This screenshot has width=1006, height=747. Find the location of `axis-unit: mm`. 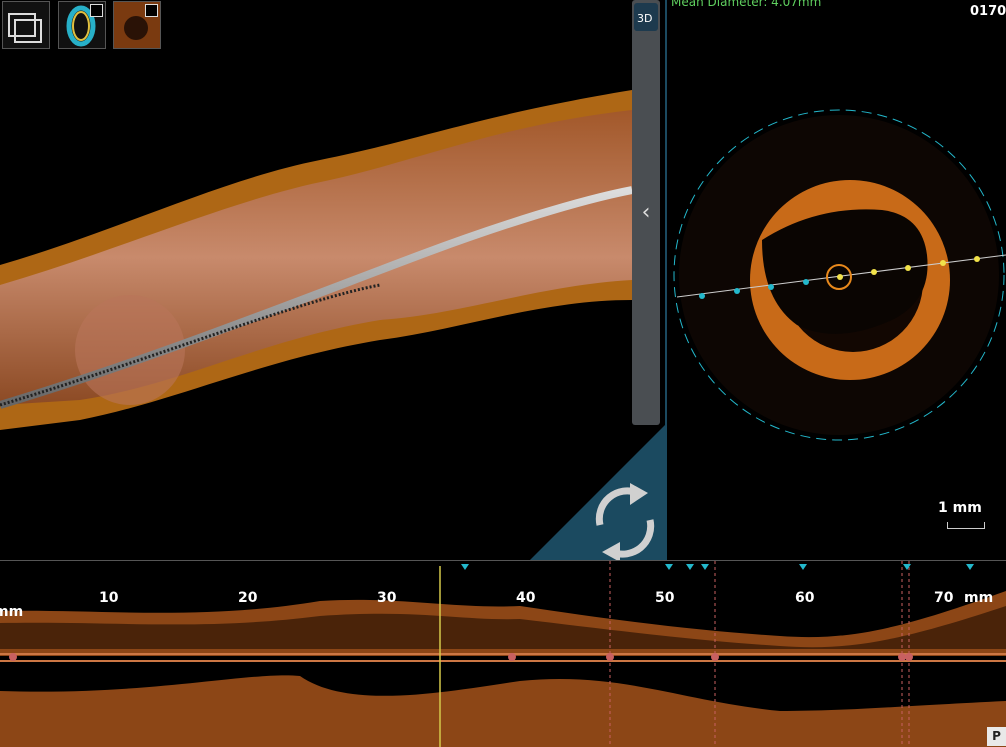

axis-unit: mm is located at coordinates (979, 598).